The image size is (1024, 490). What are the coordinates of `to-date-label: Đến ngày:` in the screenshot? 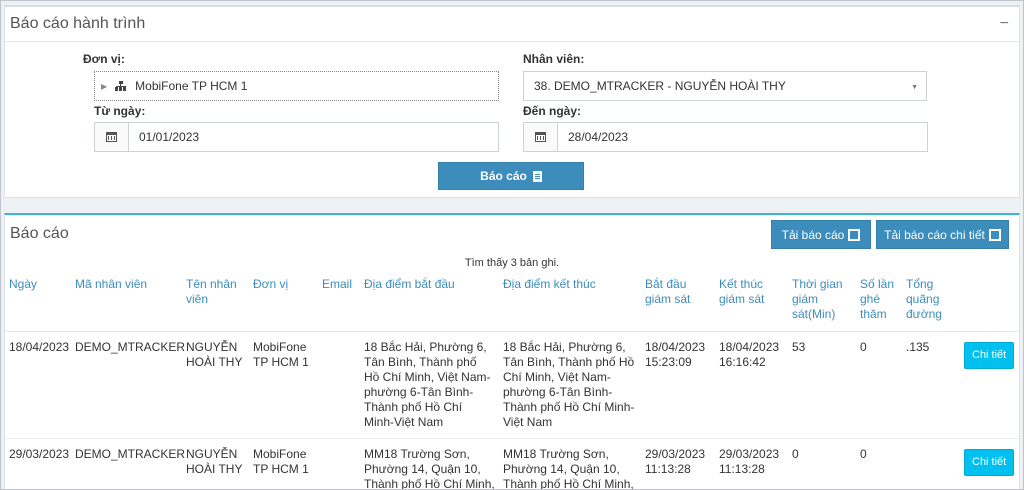 It's located at (552, 111).